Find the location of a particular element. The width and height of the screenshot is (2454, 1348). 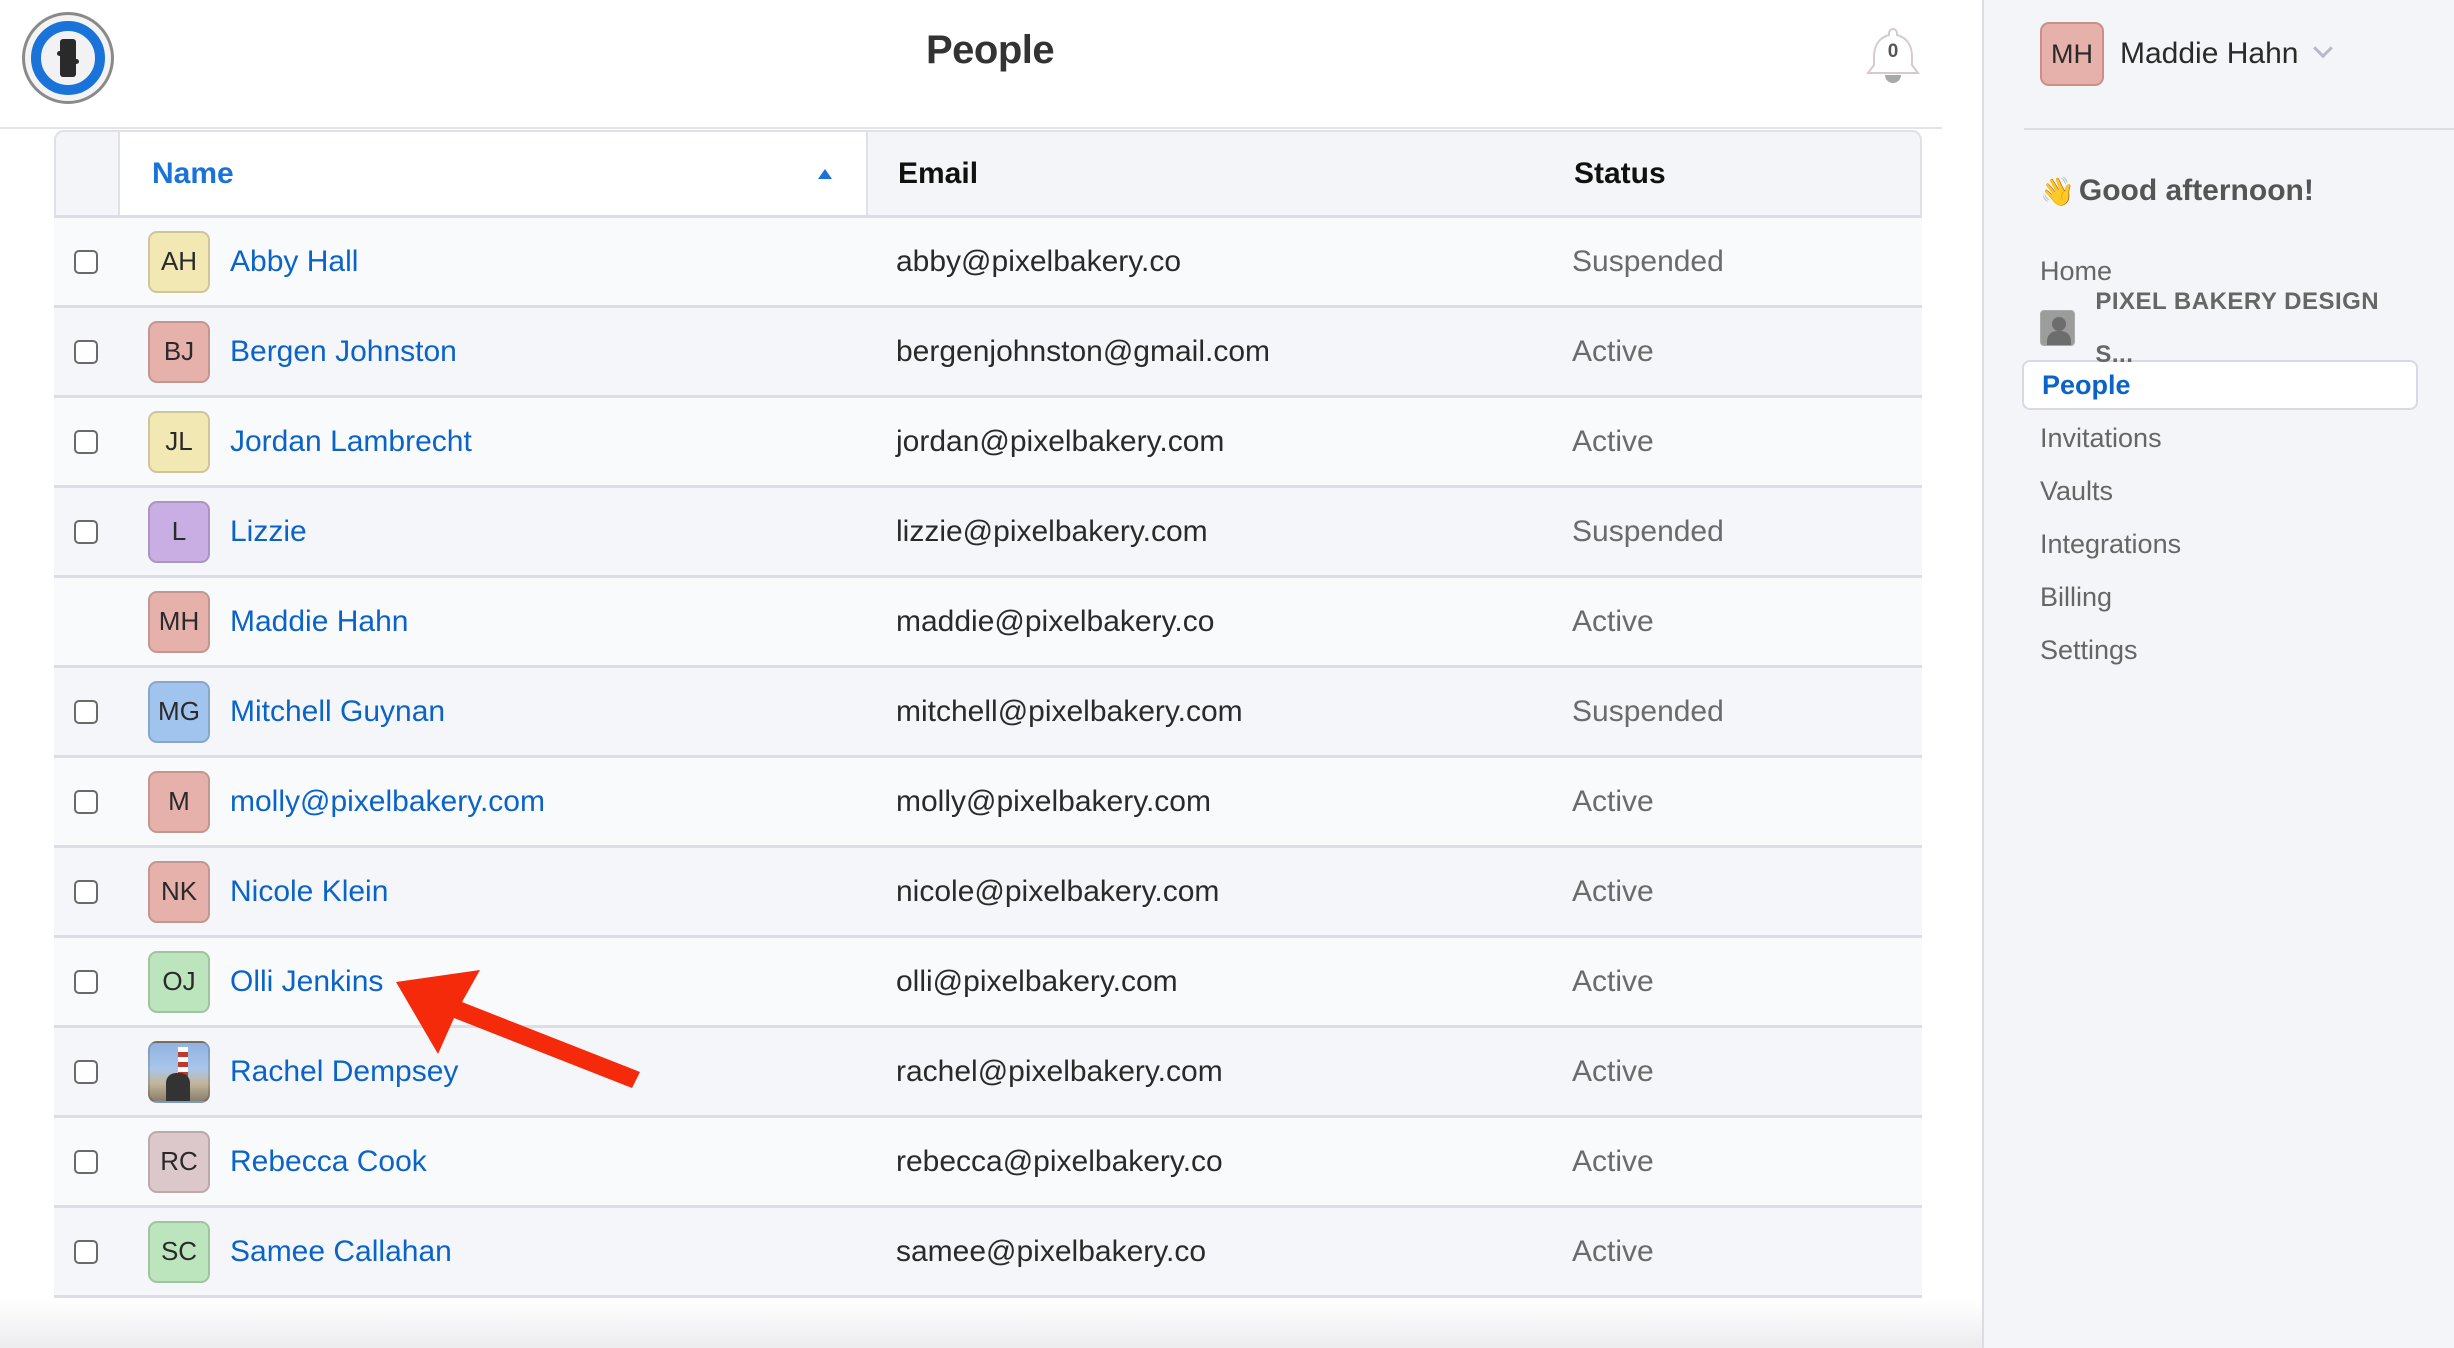

notifications-button: 0 is located at coordinates (1893, 55).